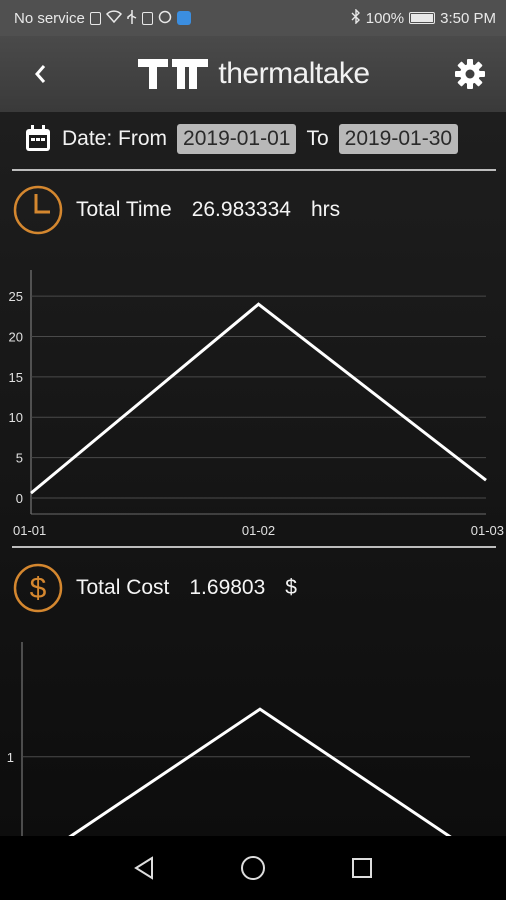  What do you see at coordinates (487, 530) in the screenshot?
I see `x-tick-label: 01-03` at bounding box center [487, 530].